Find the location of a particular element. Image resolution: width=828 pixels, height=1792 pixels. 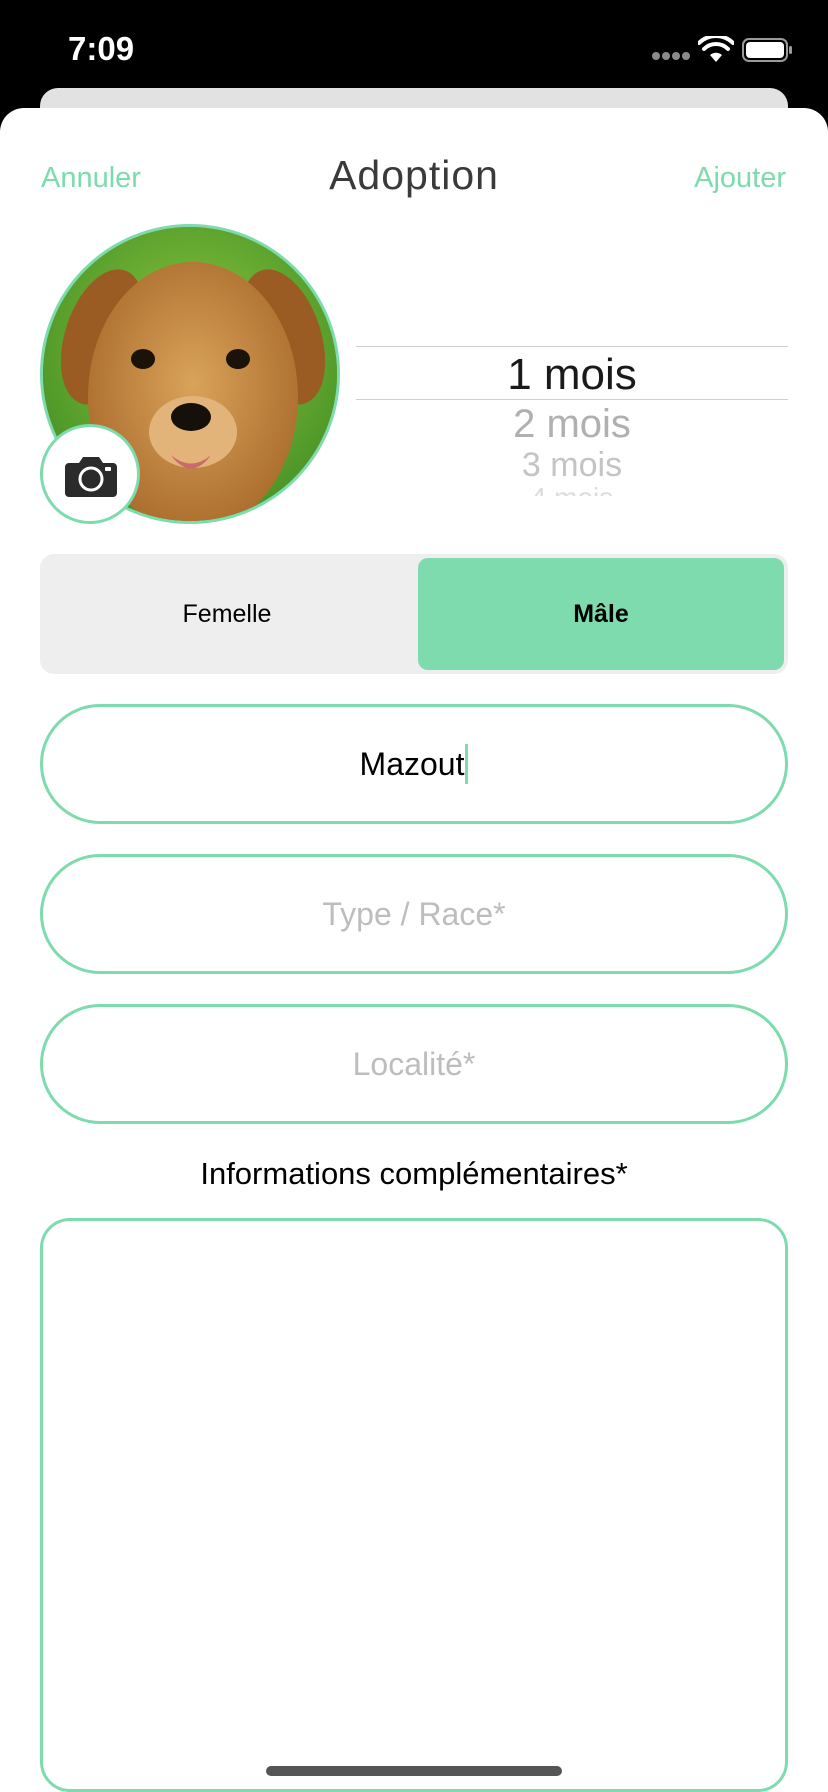

picker-top-line is located at coordinates (572, 346).